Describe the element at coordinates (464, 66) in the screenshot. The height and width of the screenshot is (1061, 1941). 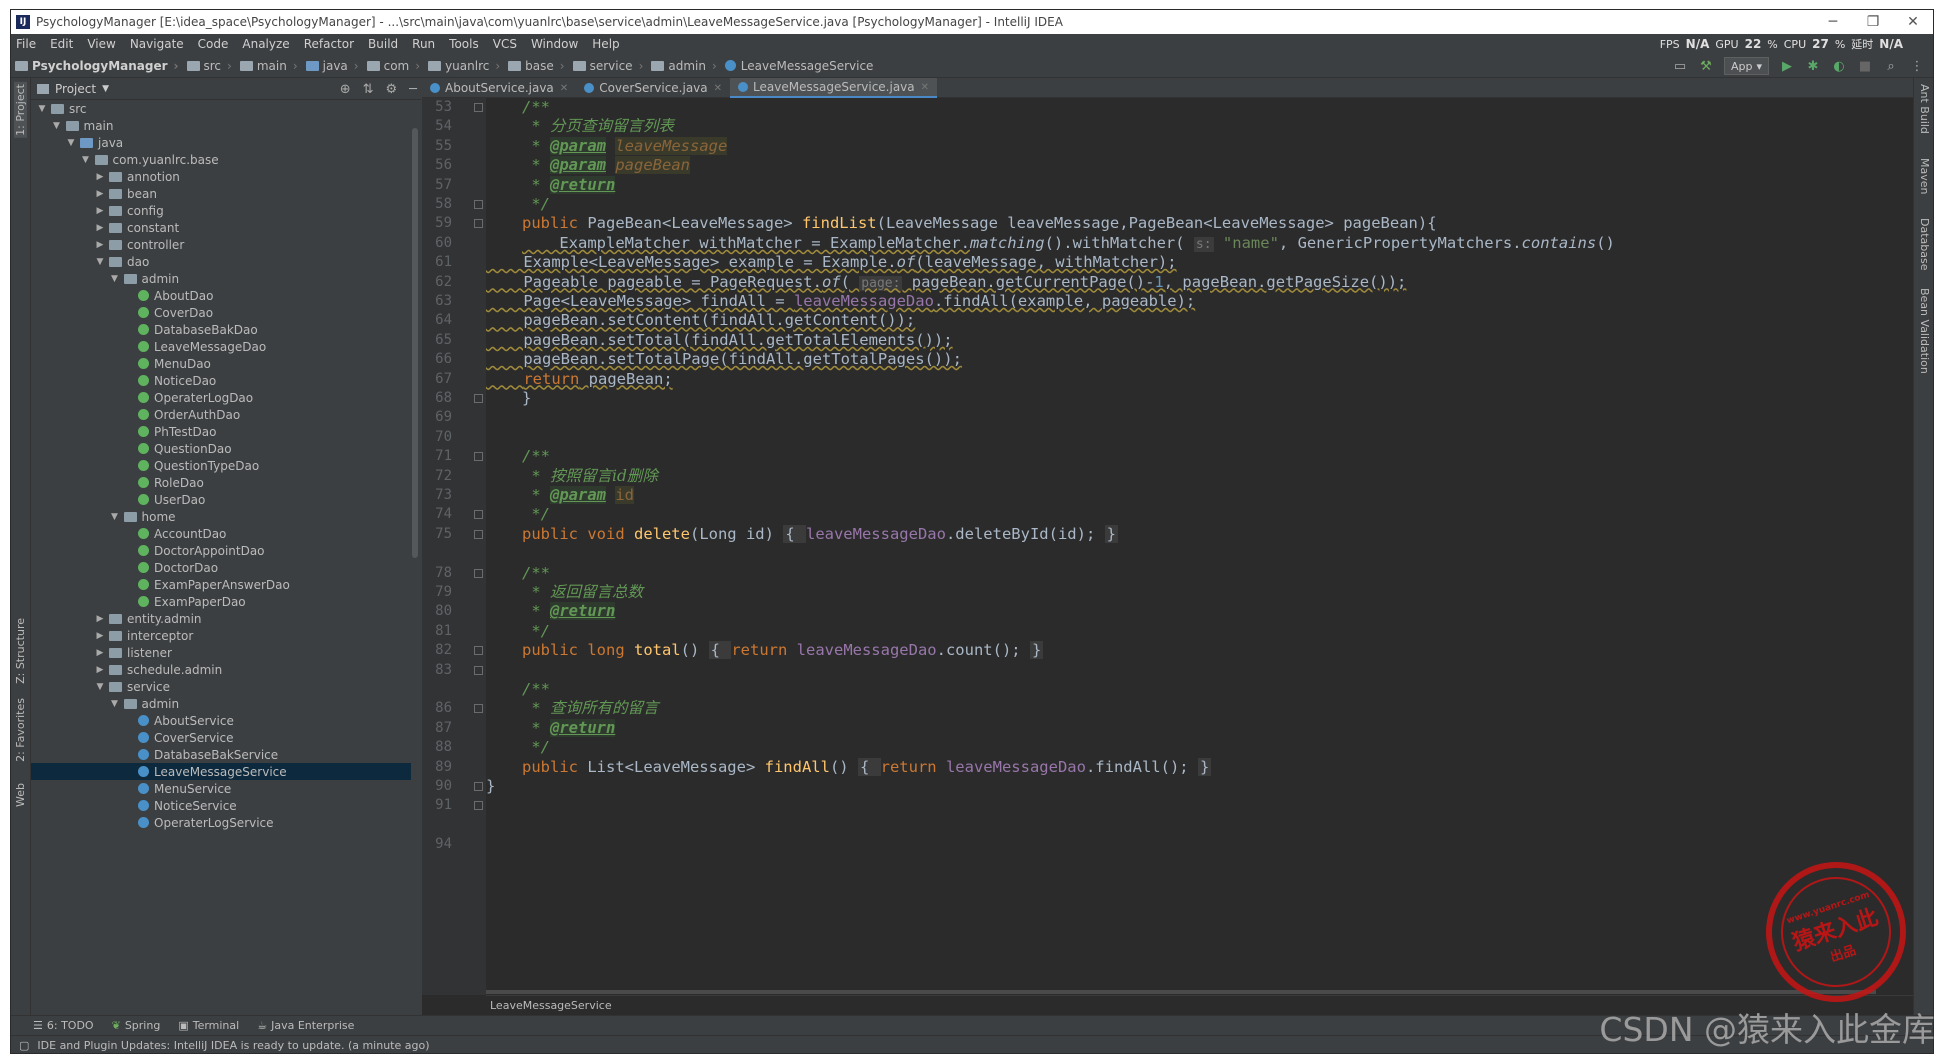
I see `breadcrumb-yuanlrc: yuanlrc ›` at that location.